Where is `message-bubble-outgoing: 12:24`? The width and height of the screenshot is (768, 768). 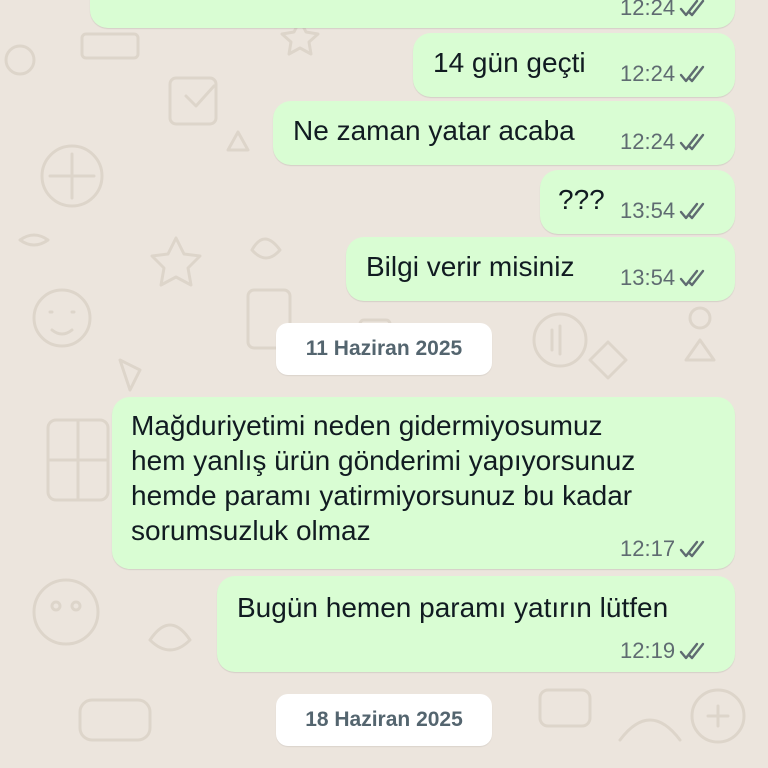 message-bubble-outgoing: 12:24 is located at coordinates (412, 14).